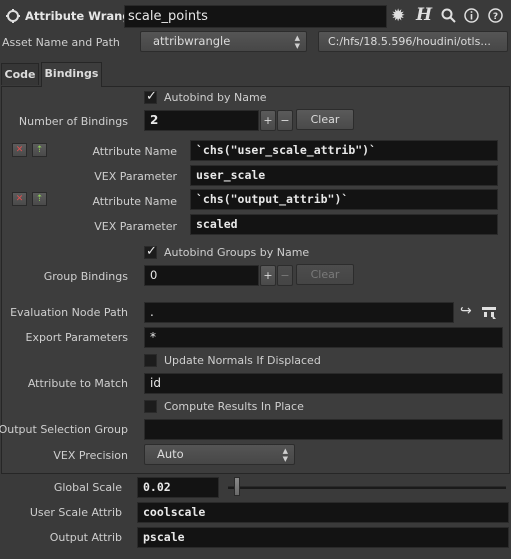 The height and width of the screenshot is (559, 511). I want to click on tab-bindings-label: Bindings, so click(71, 73).